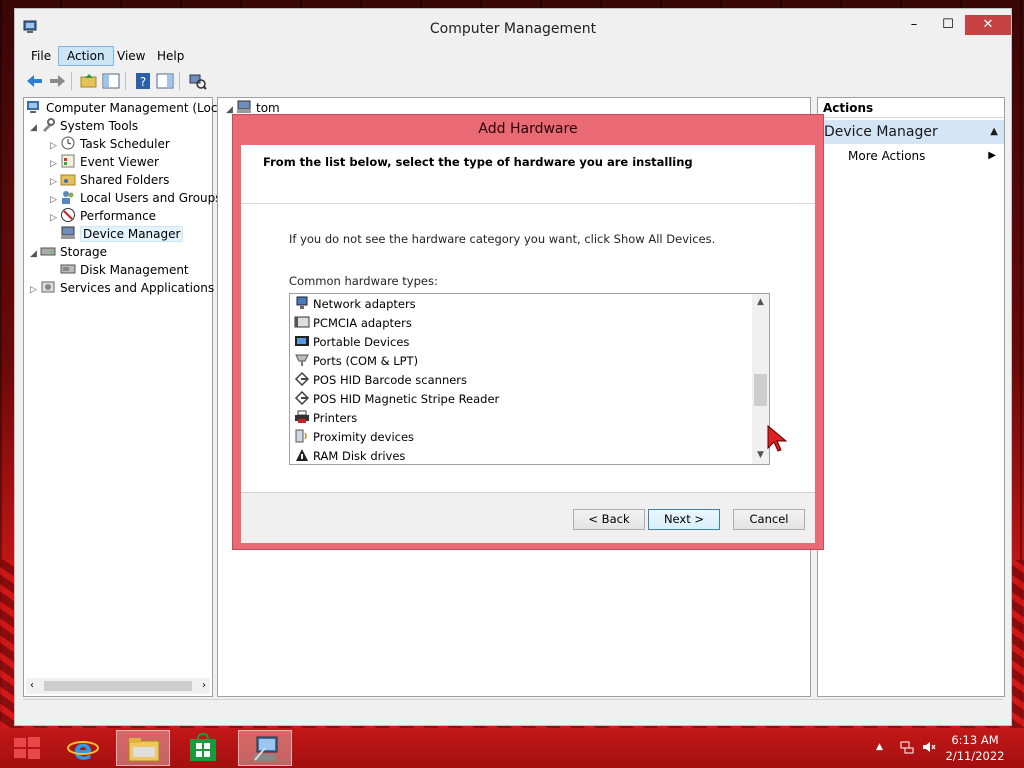  I want to click on tree-item-disk-management: Disk Management, so click(119, 270).